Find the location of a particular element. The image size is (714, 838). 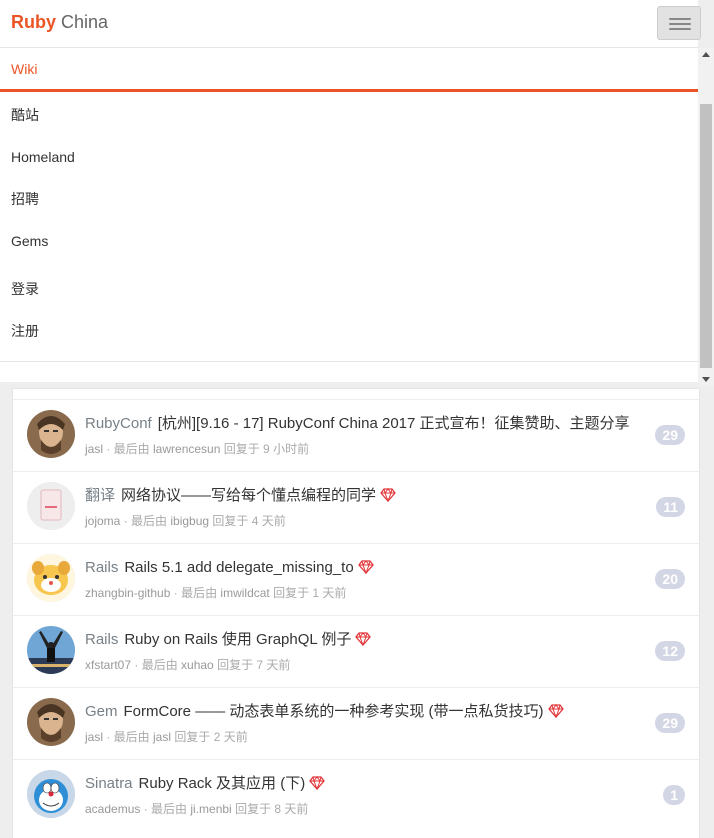

last-reply-user: imwildcat is located at coordinates (244, 593).